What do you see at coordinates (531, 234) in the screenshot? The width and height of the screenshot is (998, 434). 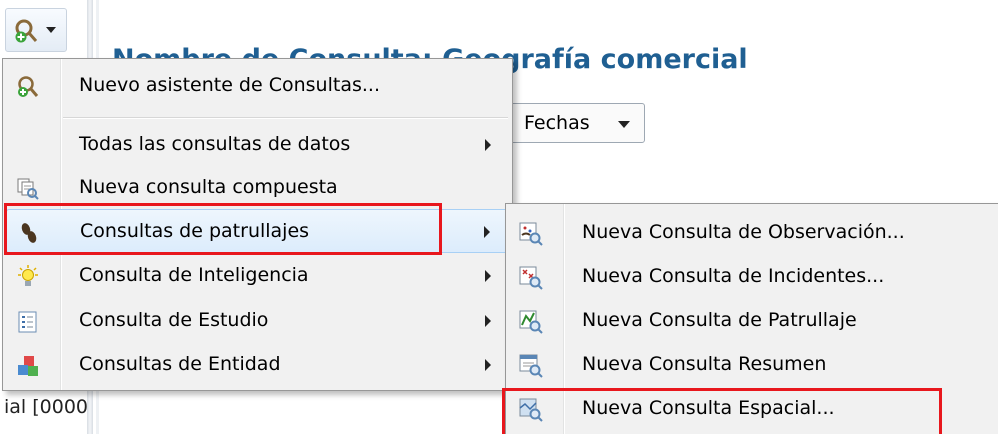 I see `observation-query-icon` at bounding box center [531, 234].